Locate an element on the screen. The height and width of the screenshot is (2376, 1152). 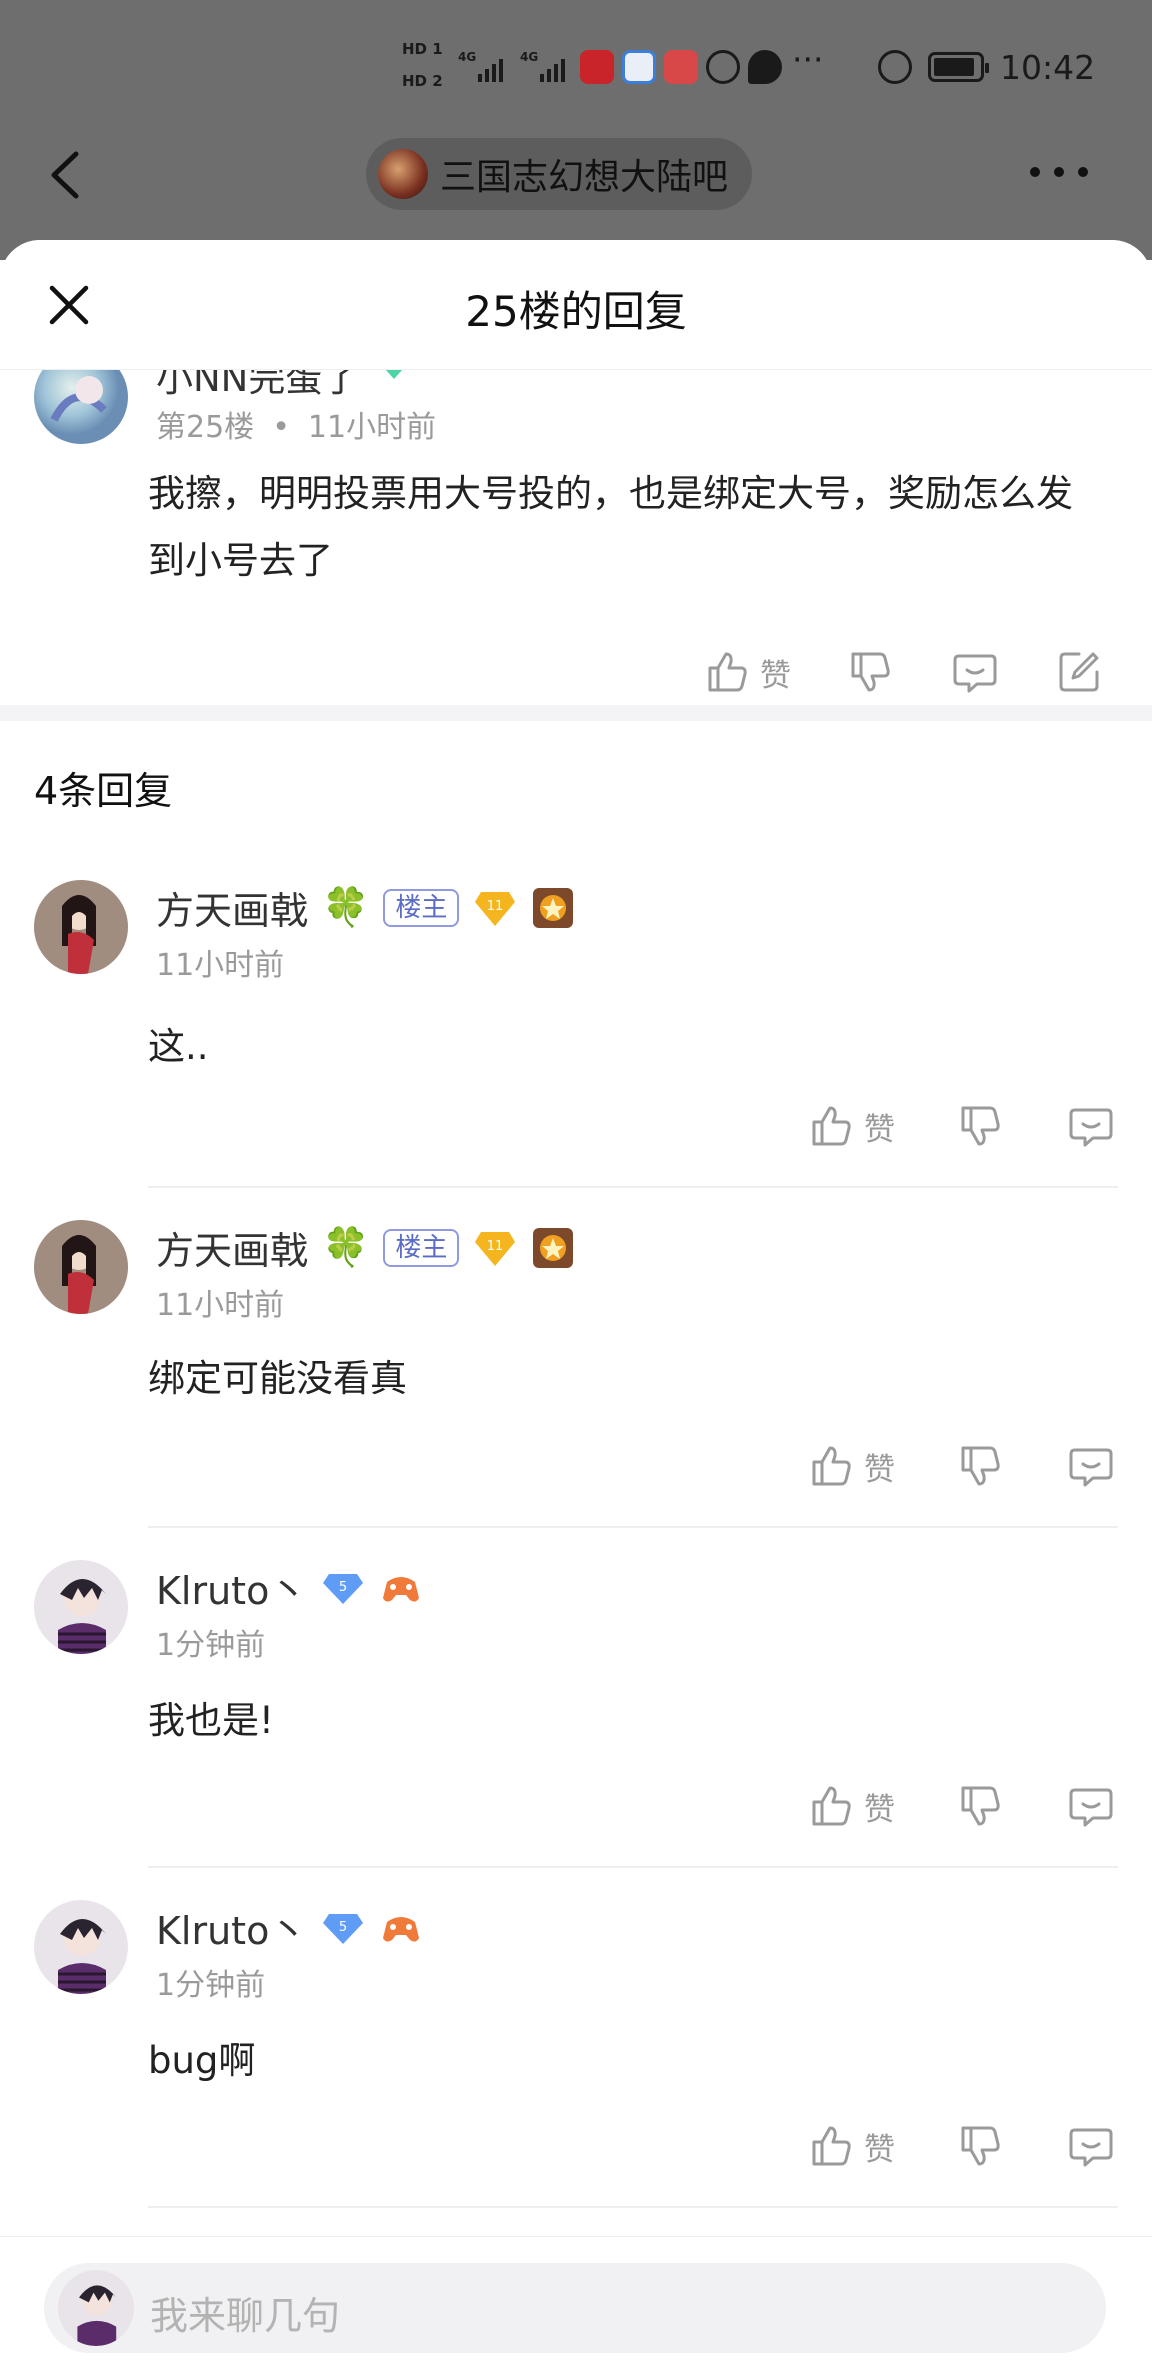
reply-body: 这.. is located at coordinates (178, 1046).